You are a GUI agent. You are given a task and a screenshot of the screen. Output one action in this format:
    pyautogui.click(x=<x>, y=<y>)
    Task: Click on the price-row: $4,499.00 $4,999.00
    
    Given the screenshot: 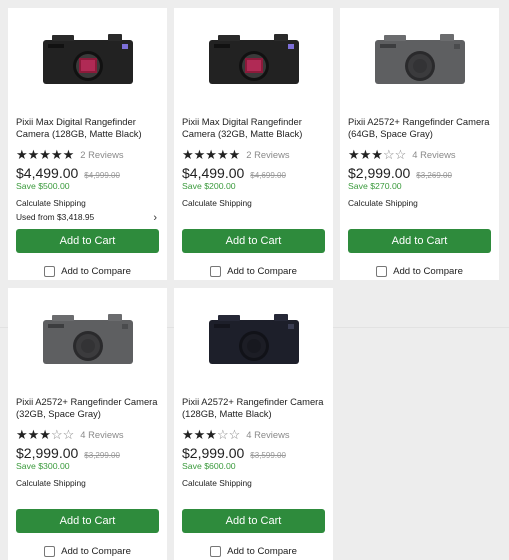 What is the action you would take?
    pyautogui.click(x=87, y=173)
    